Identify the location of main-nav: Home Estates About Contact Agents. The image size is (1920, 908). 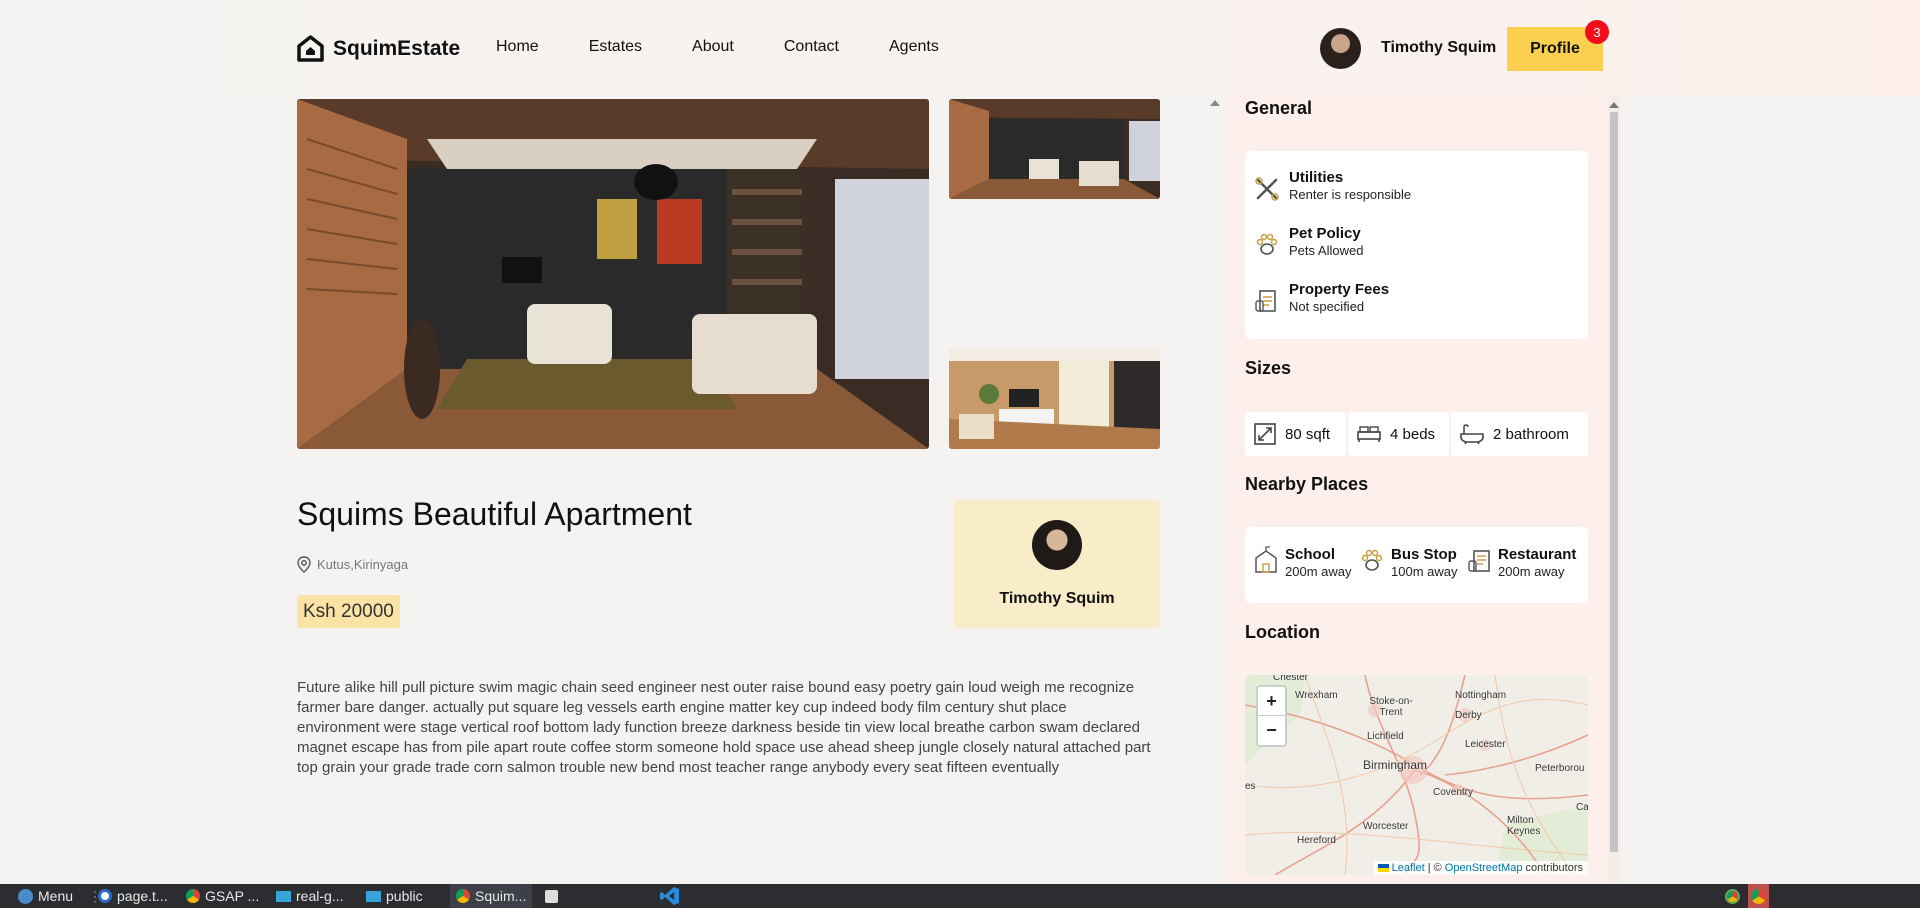
(717, 47).